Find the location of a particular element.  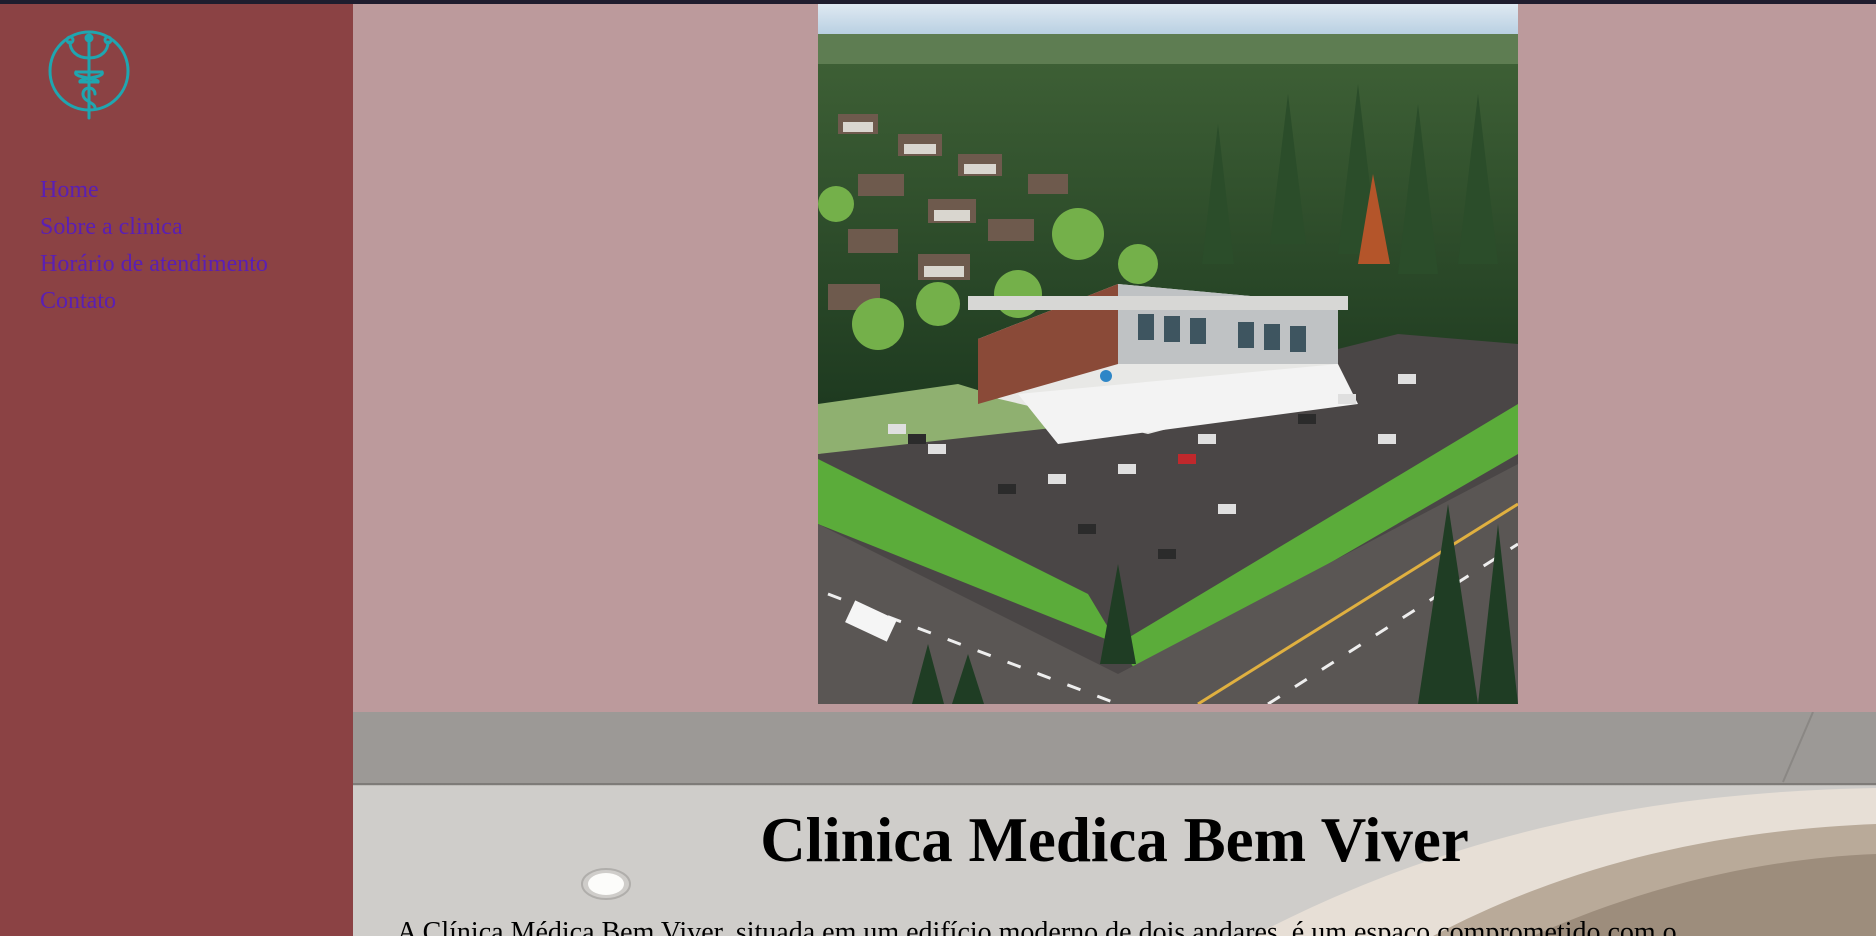

nav-item-contato: Contato is located at coordinates (154, 301).